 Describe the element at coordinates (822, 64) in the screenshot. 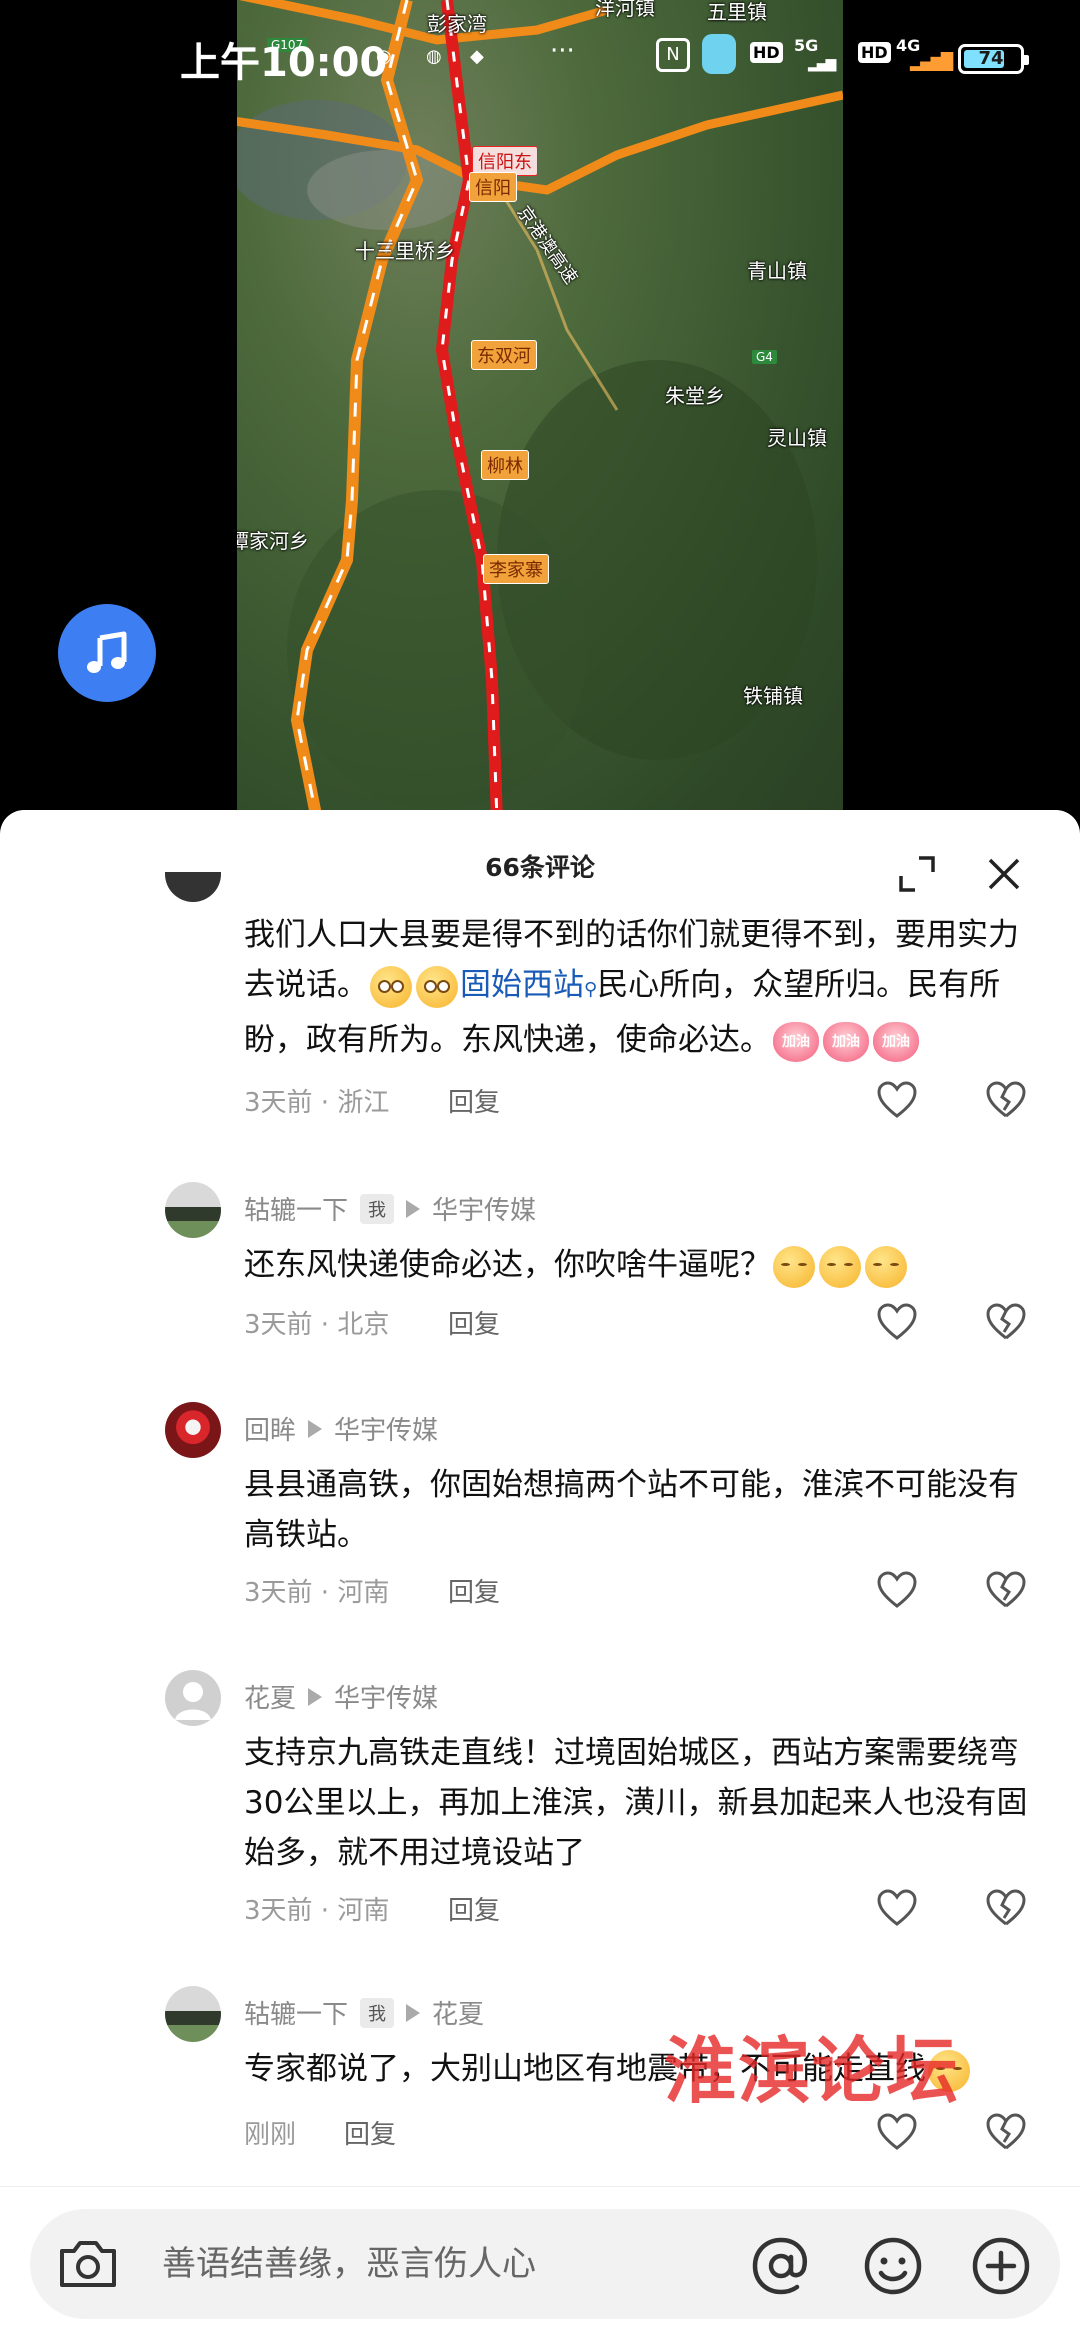

I see `signal-icon: ▂▄▆` at that location.